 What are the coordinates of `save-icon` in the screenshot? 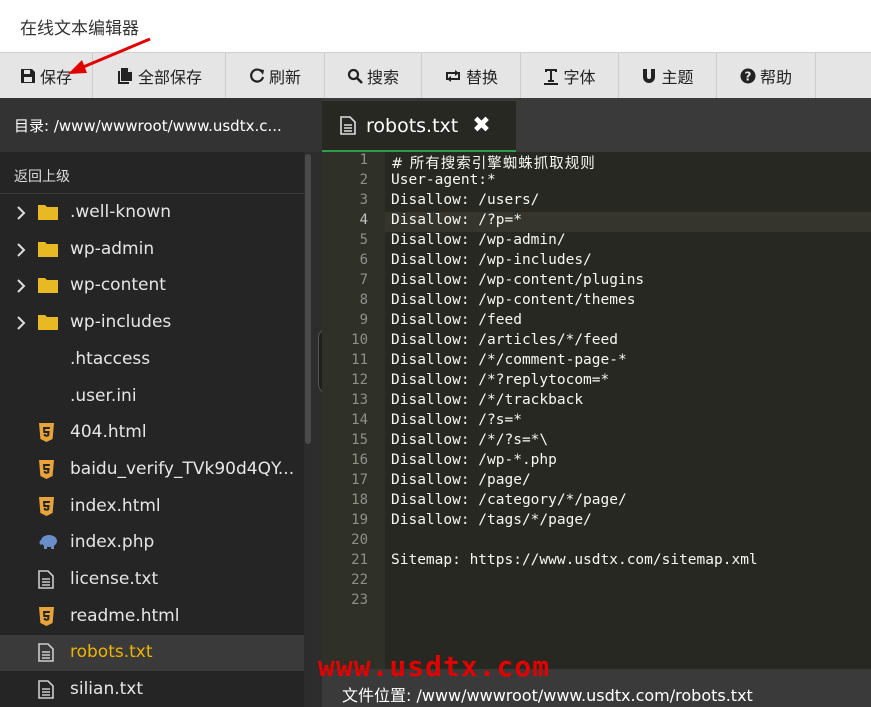 It's located at (27, 75).